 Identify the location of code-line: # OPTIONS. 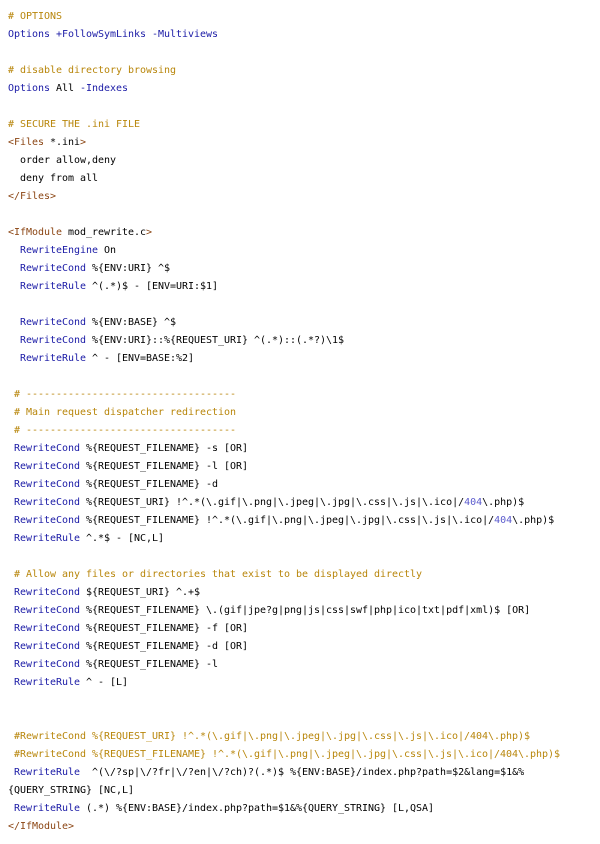
(302, 17).